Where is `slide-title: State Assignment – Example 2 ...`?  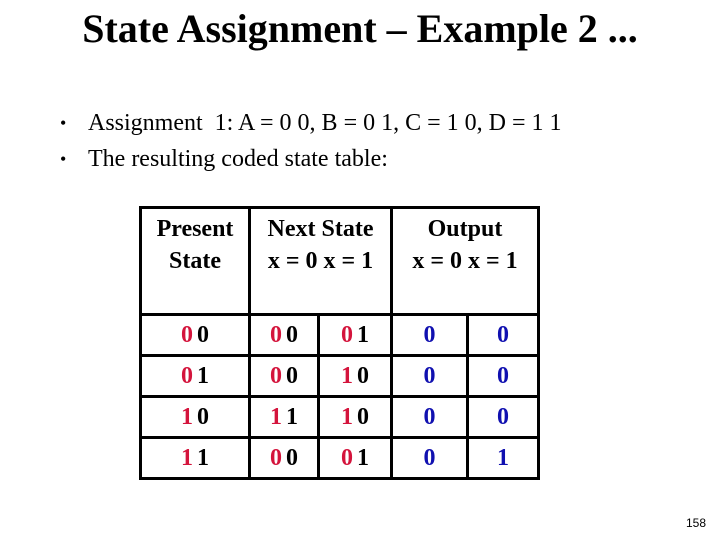
slide-title: State Assignment – Example 2 ... is located at coordinates (360, 28).